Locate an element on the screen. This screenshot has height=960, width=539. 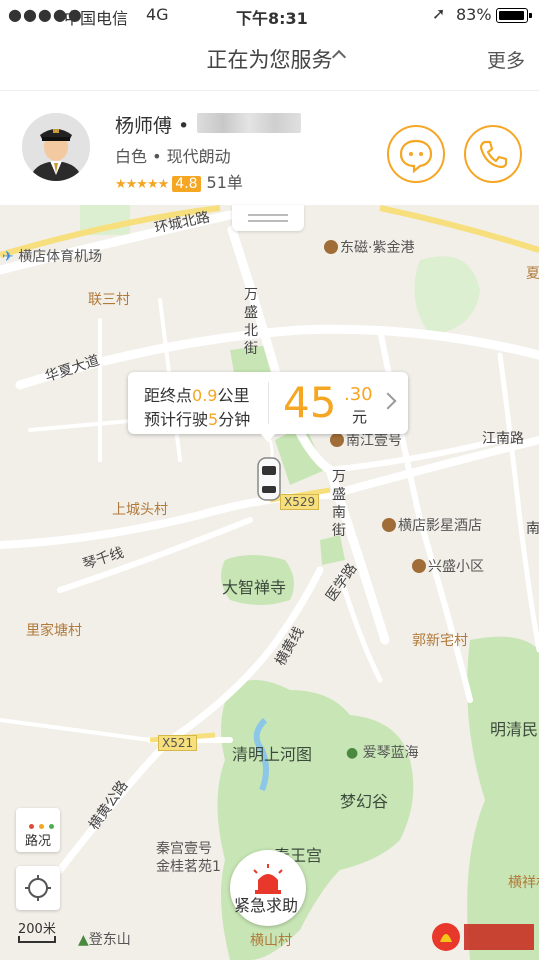
poi-airport: ✈ 横店体育机场 is located at coordinates (52, 256).